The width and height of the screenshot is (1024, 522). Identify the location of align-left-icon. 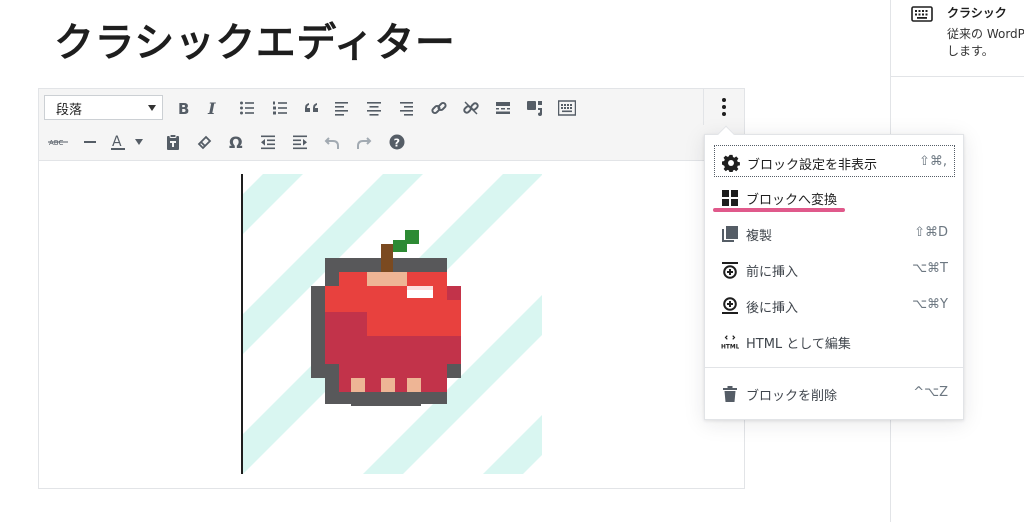
(342, 108).